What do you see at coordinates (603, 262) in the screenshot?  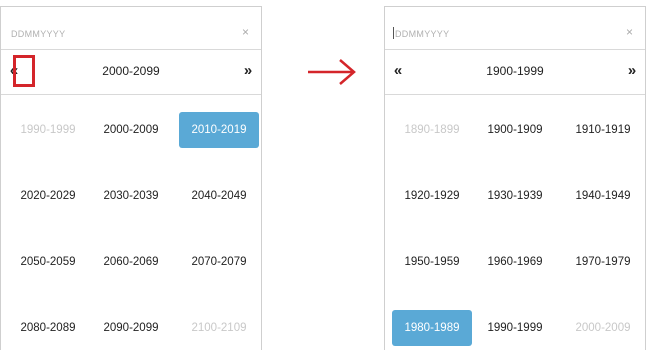 I see `decade-cell: 1970-1979` at bounding box center [603, 262].